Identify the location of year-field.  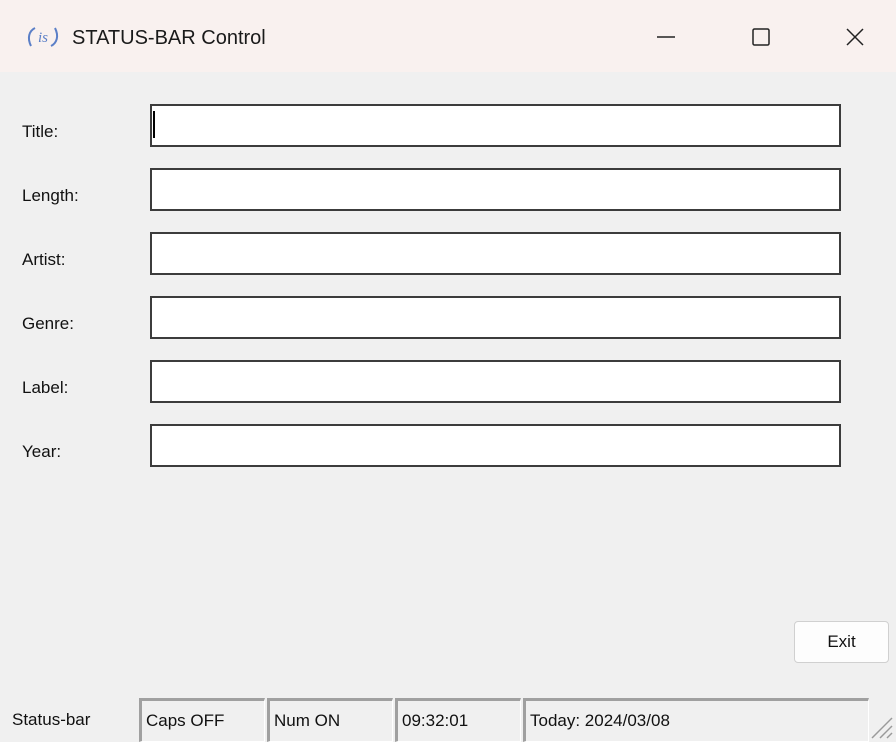
(495, 445).